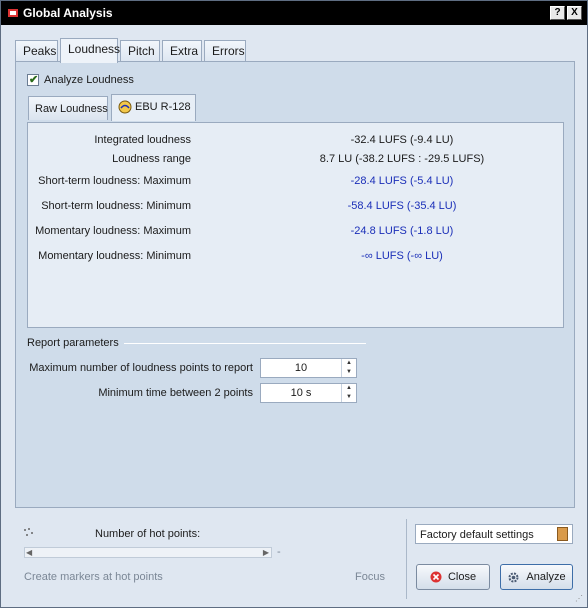 This screenshot has height=608, width=588. What do you see at coordinates (402, 181) in the screenshot?
I see `short-term-max-value: -28.4 LUFS (-5.4 LU)` at bounding box center [402, 181].